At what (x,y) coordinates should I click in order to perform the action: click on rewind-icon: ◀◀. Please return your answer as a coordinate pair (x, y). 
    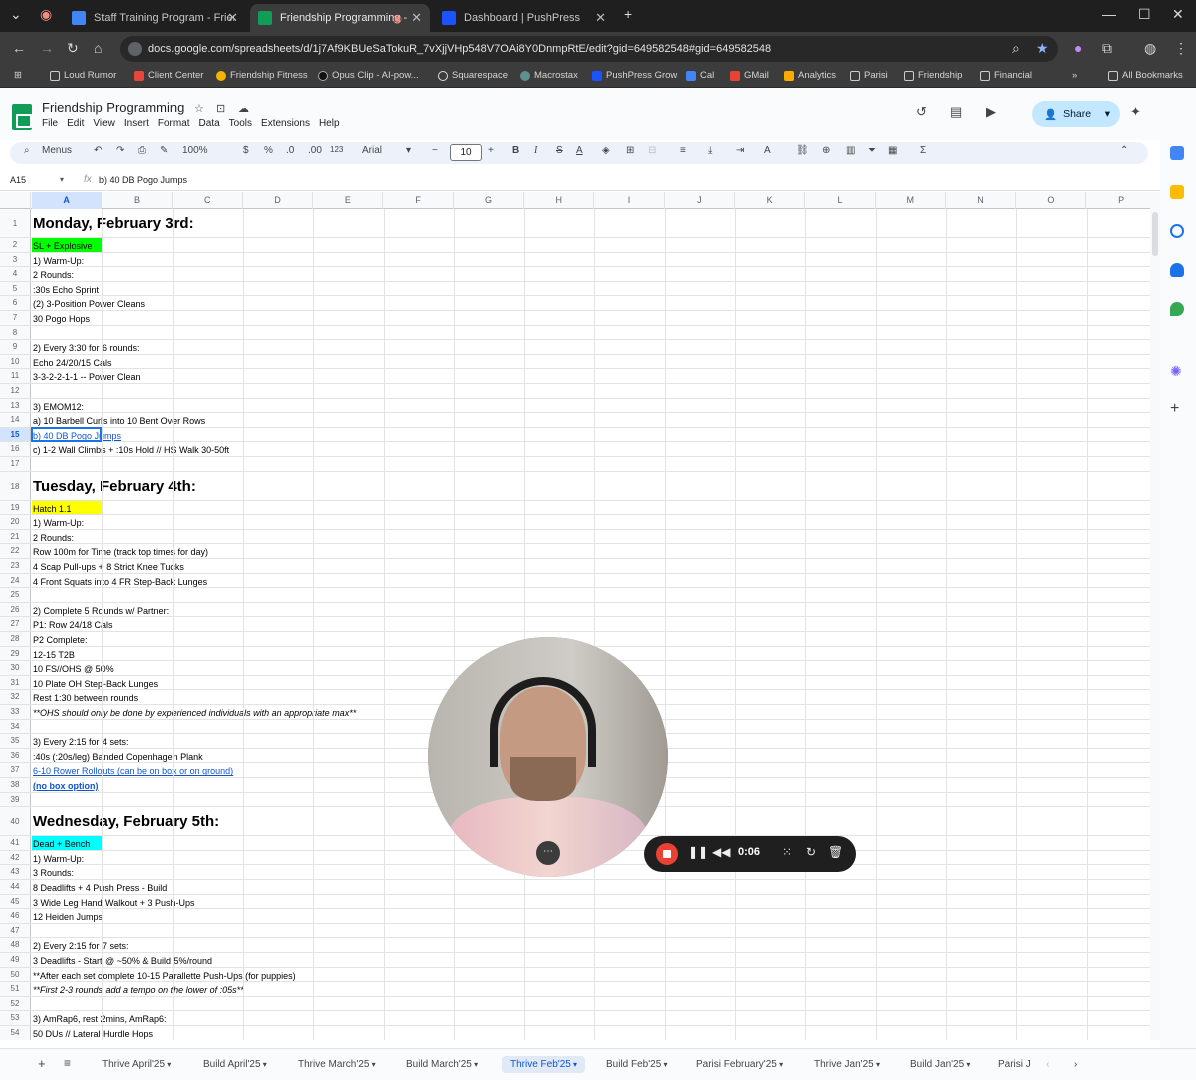
    Looking at the image, I should click on (721, 852).